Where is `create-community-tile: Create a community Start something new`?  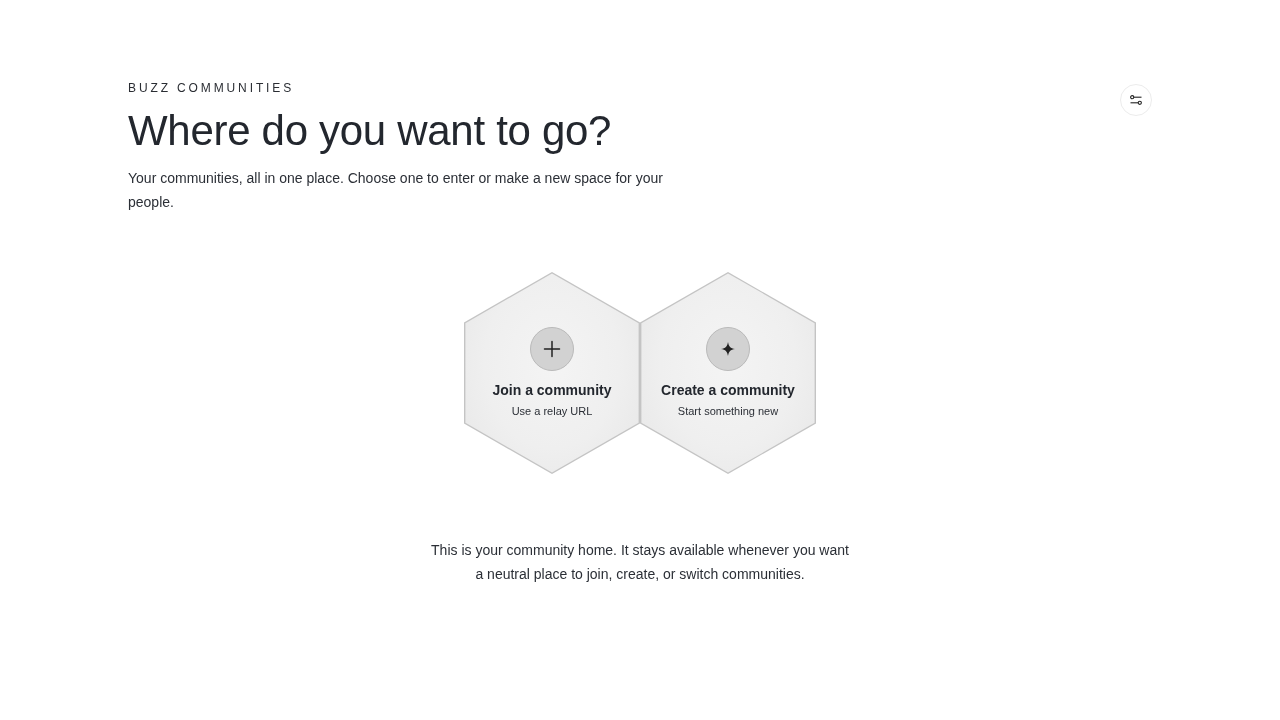 create-community-tile: Create a community Start something new is located at coordinates (728, 373).